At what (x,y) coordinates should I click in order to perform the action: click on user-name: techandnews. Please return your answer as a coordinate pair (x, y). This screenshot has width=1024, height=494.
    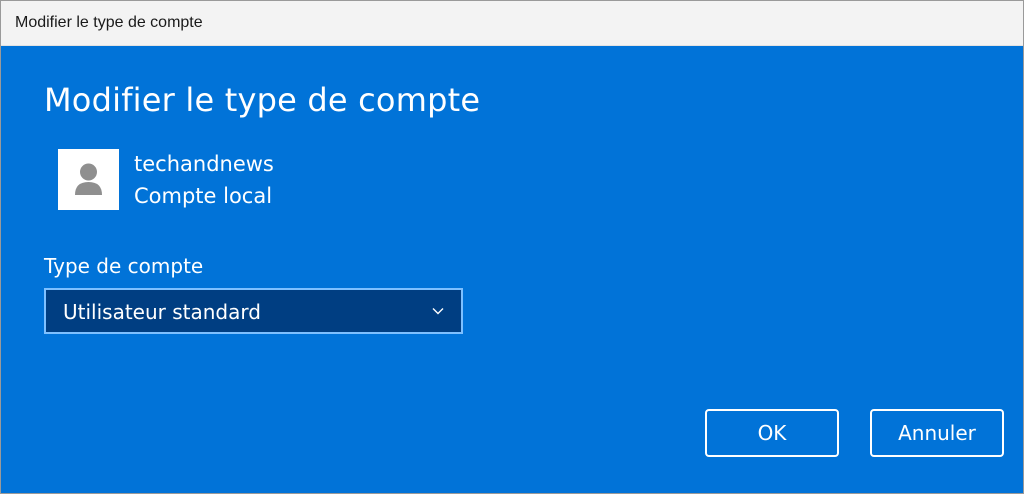
    Looking at the image, I should click on (204, 164).